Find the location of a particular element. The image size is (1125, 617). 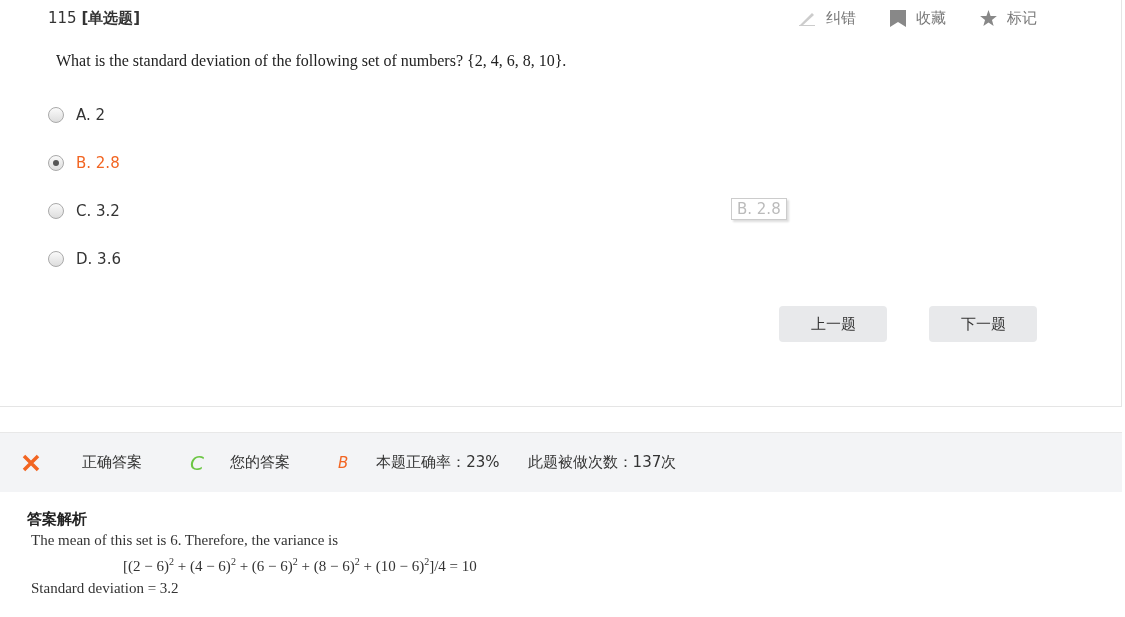

pencil-icon is located at coordinates (807, 18).